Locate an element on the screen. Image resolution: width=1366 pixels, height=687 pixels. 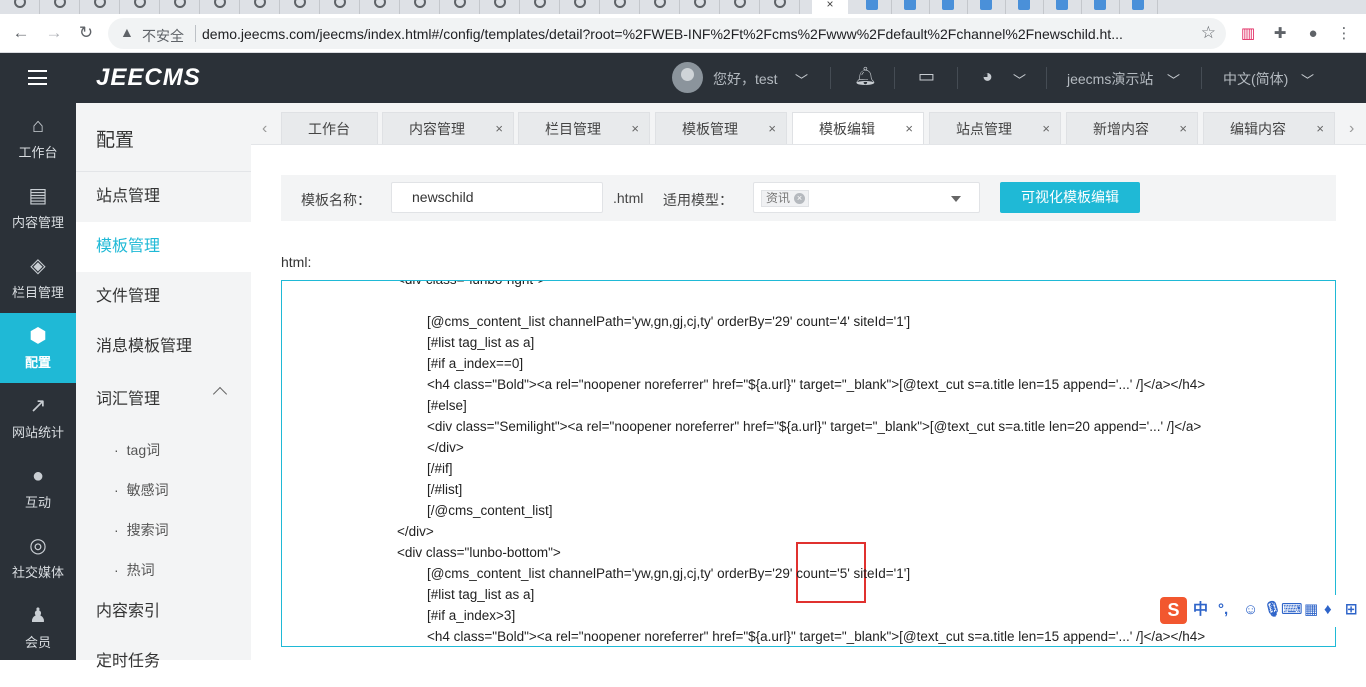
grid-icon: ⊞ is located at coordinates (1351, 610).